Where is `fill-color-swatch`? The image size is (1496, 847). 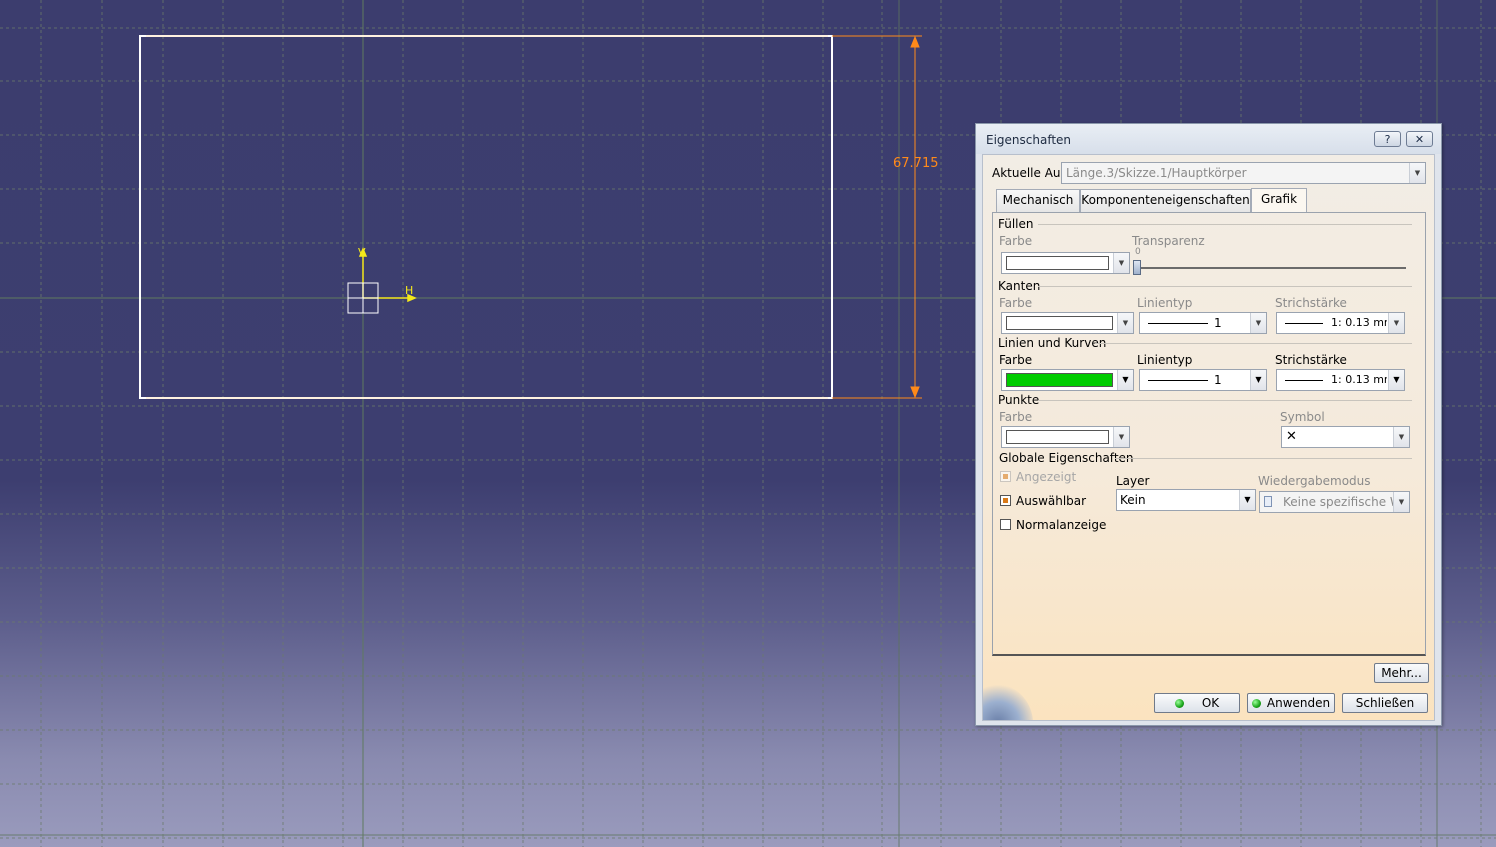 fill-color-swatch is located at coordinates (1057, 263).